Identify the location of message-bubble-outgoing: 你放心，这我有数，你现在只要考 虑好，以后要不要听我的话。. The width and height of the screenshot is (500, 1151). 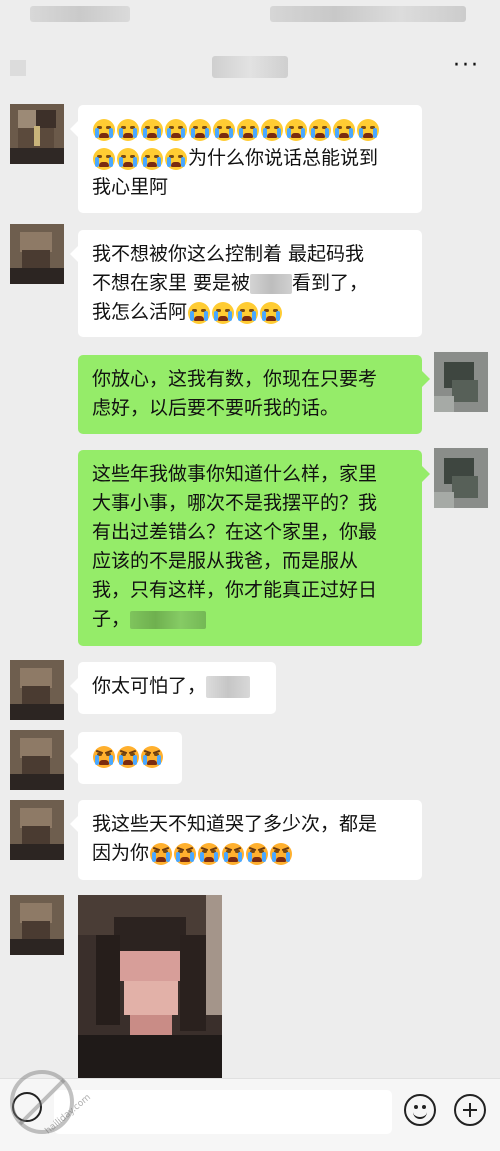
(254, 394).